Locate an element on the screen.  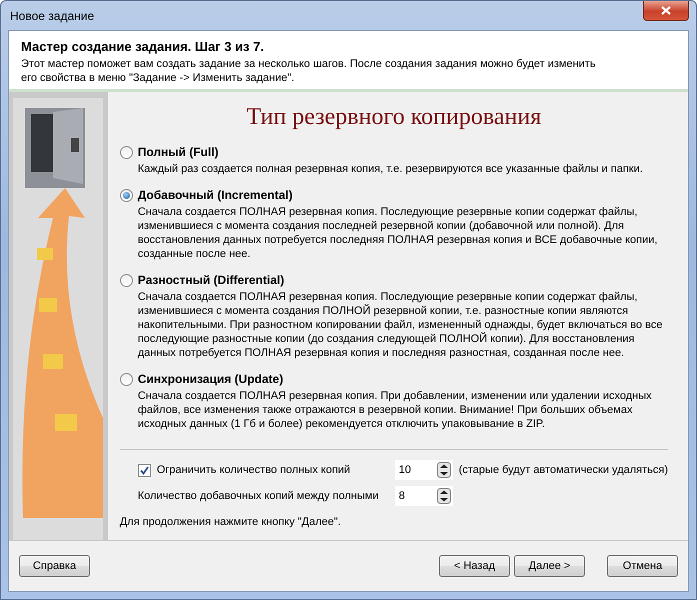
window-title: Новое задание is located at coordinates (52, 16).